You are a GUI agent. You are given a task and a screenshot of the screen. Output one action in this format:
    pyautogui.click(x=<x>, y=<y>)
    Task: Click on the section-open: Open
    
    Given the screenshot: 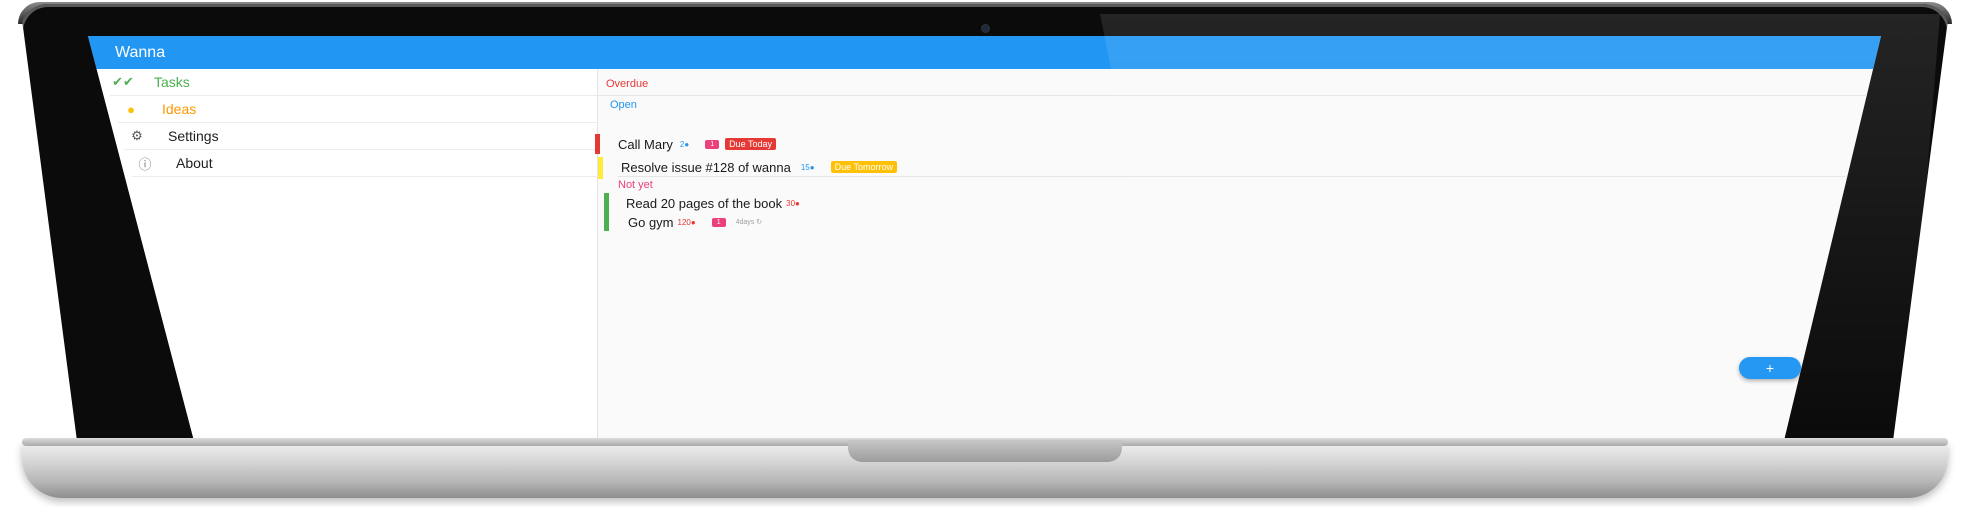 What is the action you would take?
    pyautogui.click(x=623, y=105)
    